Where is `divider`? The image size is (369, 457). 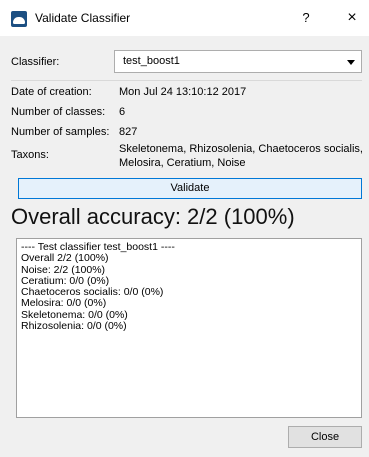
divider is located at coordinates (186, 80).